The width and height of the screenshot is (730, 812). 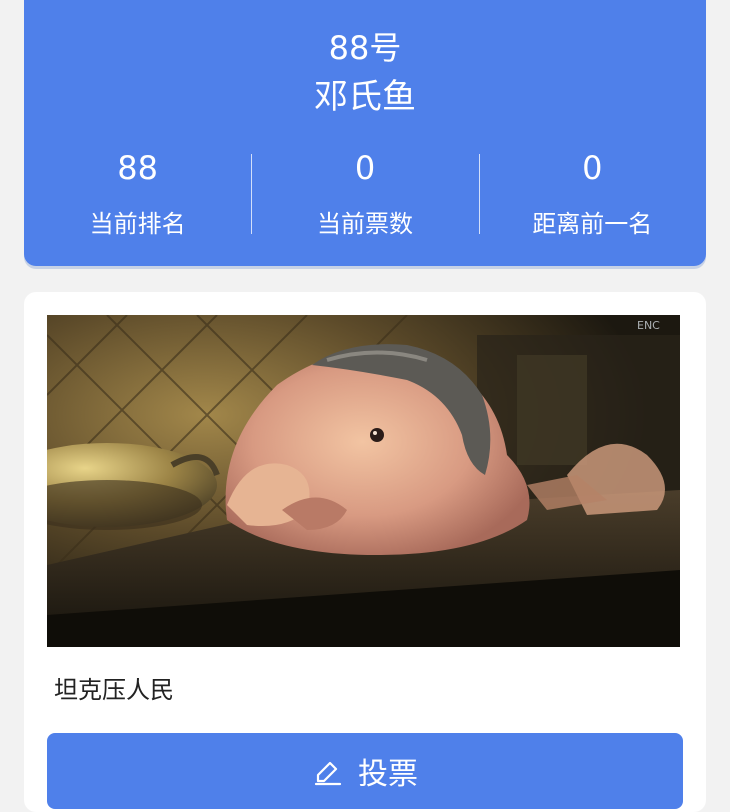 What do you see at coordinates (648, 325) in the screenshot?
I see `watermark-text: ENC` at bounding box center [648, 325].